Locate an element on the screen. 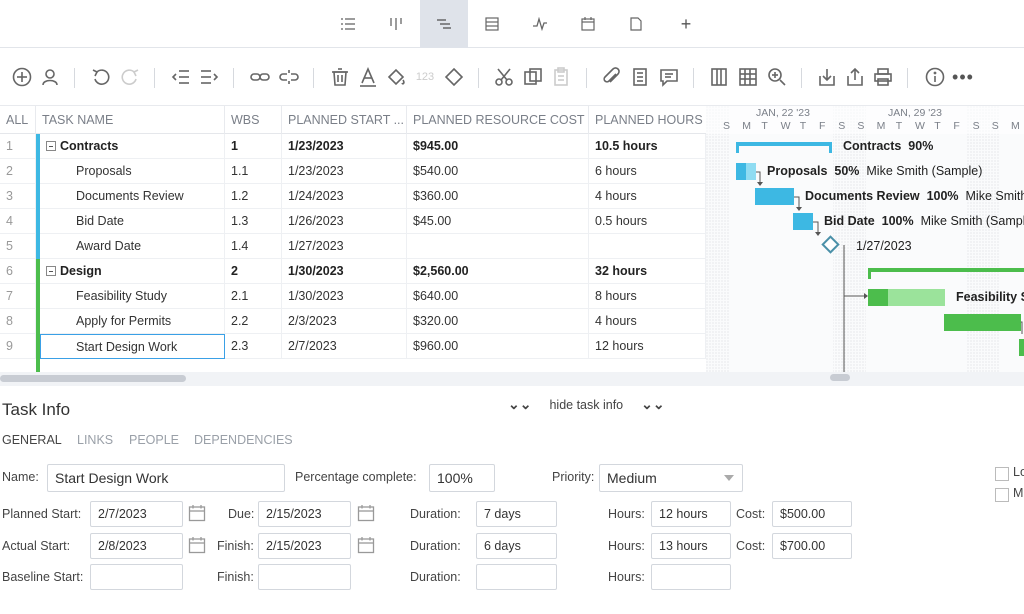 The image size is (1024, 614). redo-icon is located at coordinates (130, 77).